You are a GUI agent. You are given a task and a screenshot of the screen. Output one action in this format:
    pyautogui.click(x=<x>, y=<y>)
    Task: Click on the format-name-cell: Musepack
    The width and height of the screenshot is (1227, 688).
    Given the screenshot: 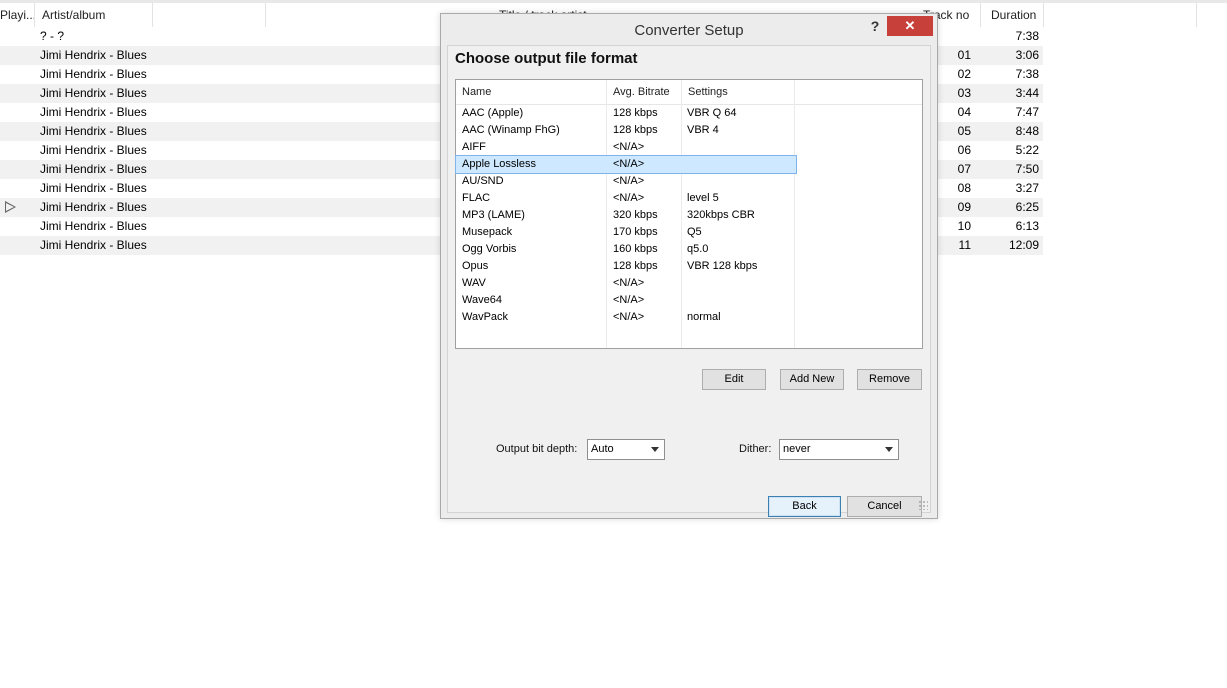 What is the action you would take?
    pyautogui.click(x=487, y=232)
    